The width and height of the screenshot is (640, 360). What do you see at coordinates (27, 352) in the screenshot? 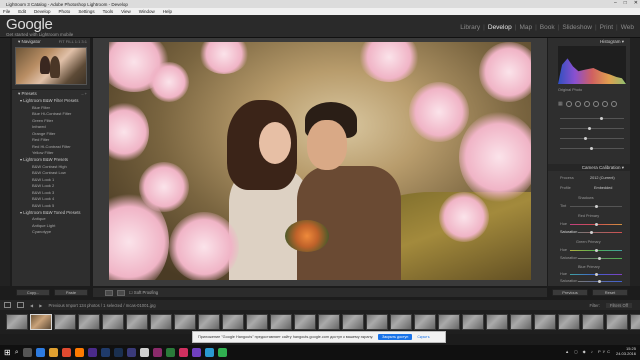
I see `task-view-icon` at bounding box center [27, 352].